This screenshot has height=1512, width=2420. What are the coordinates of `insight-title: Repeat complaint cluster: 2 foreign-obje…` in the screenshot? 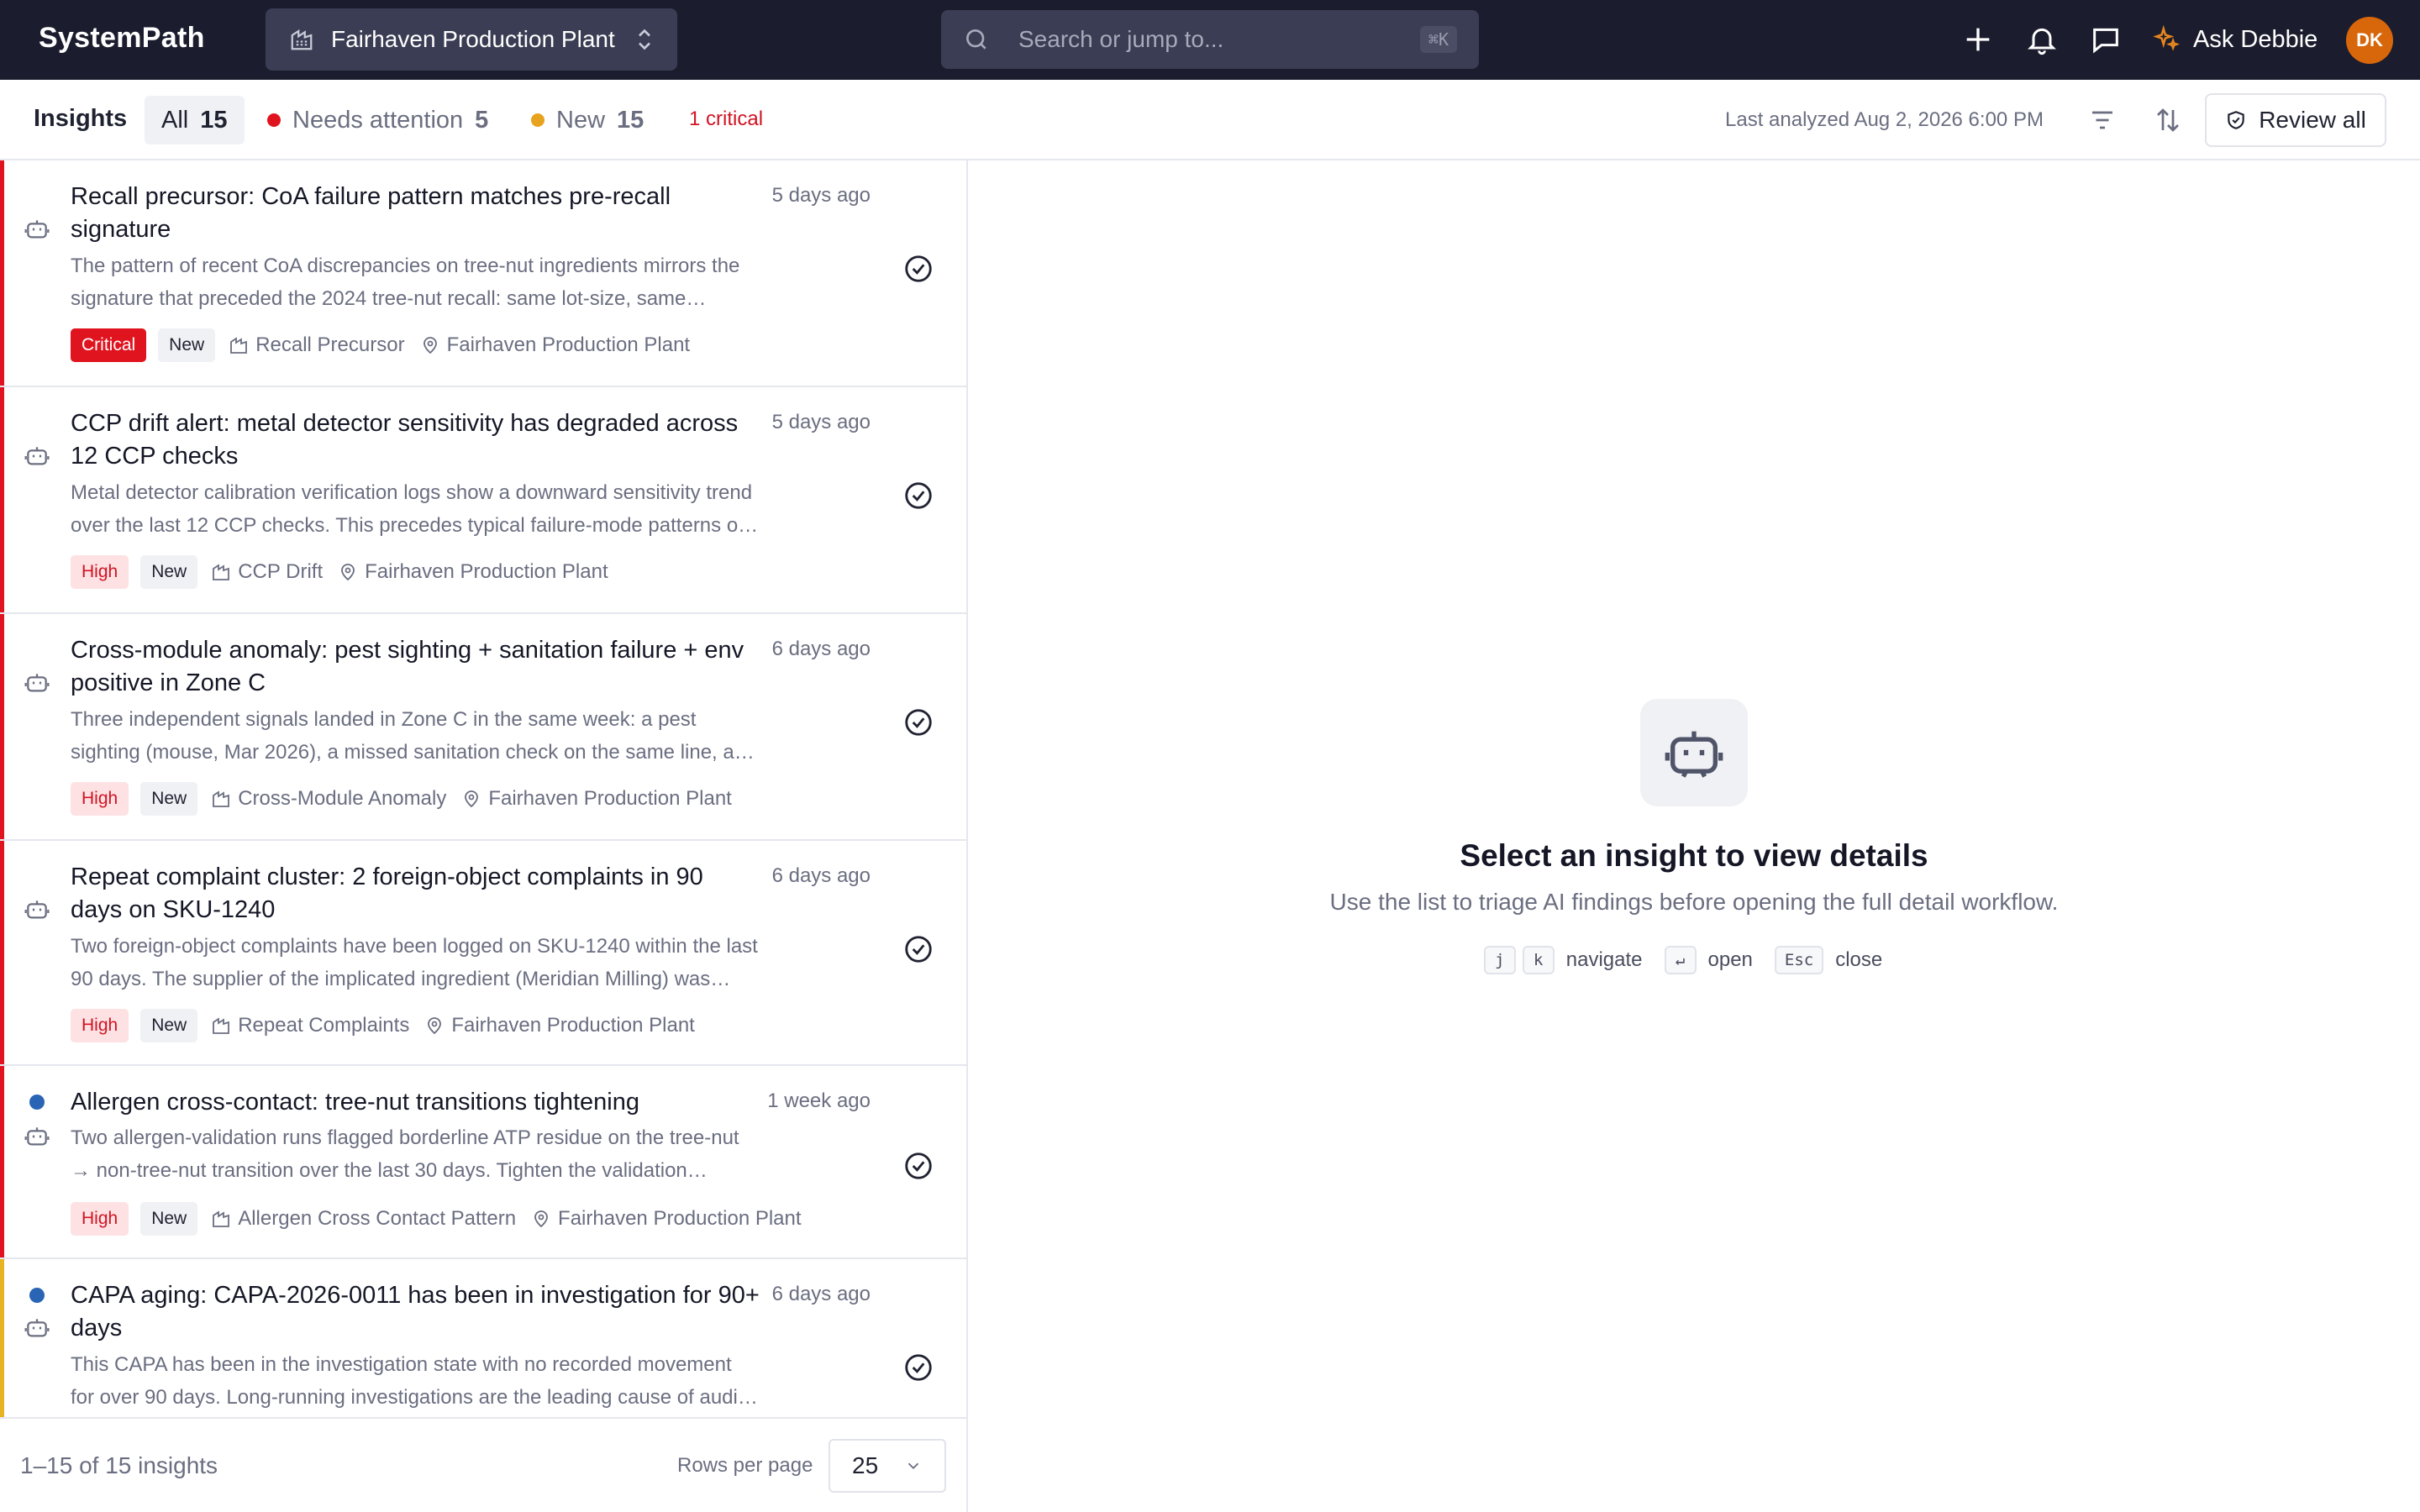 It's located at (387, 893).